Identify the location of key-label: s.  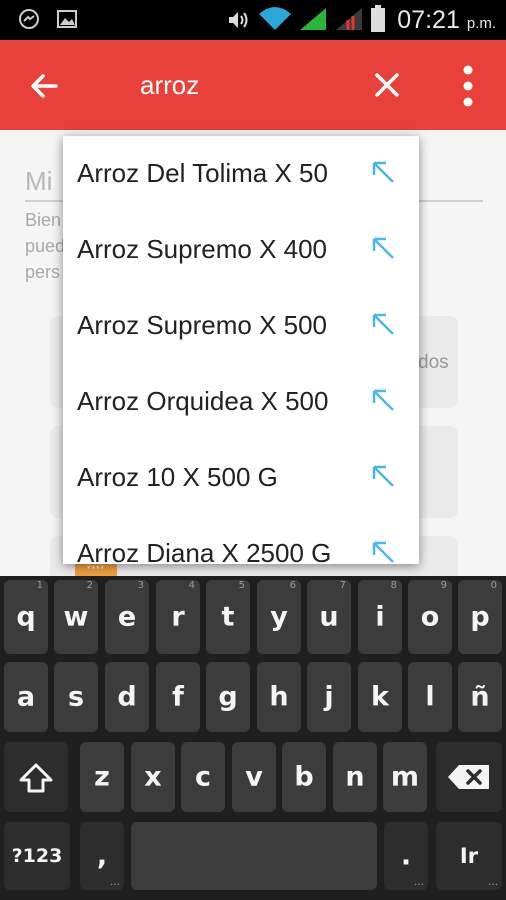
(76, 697).